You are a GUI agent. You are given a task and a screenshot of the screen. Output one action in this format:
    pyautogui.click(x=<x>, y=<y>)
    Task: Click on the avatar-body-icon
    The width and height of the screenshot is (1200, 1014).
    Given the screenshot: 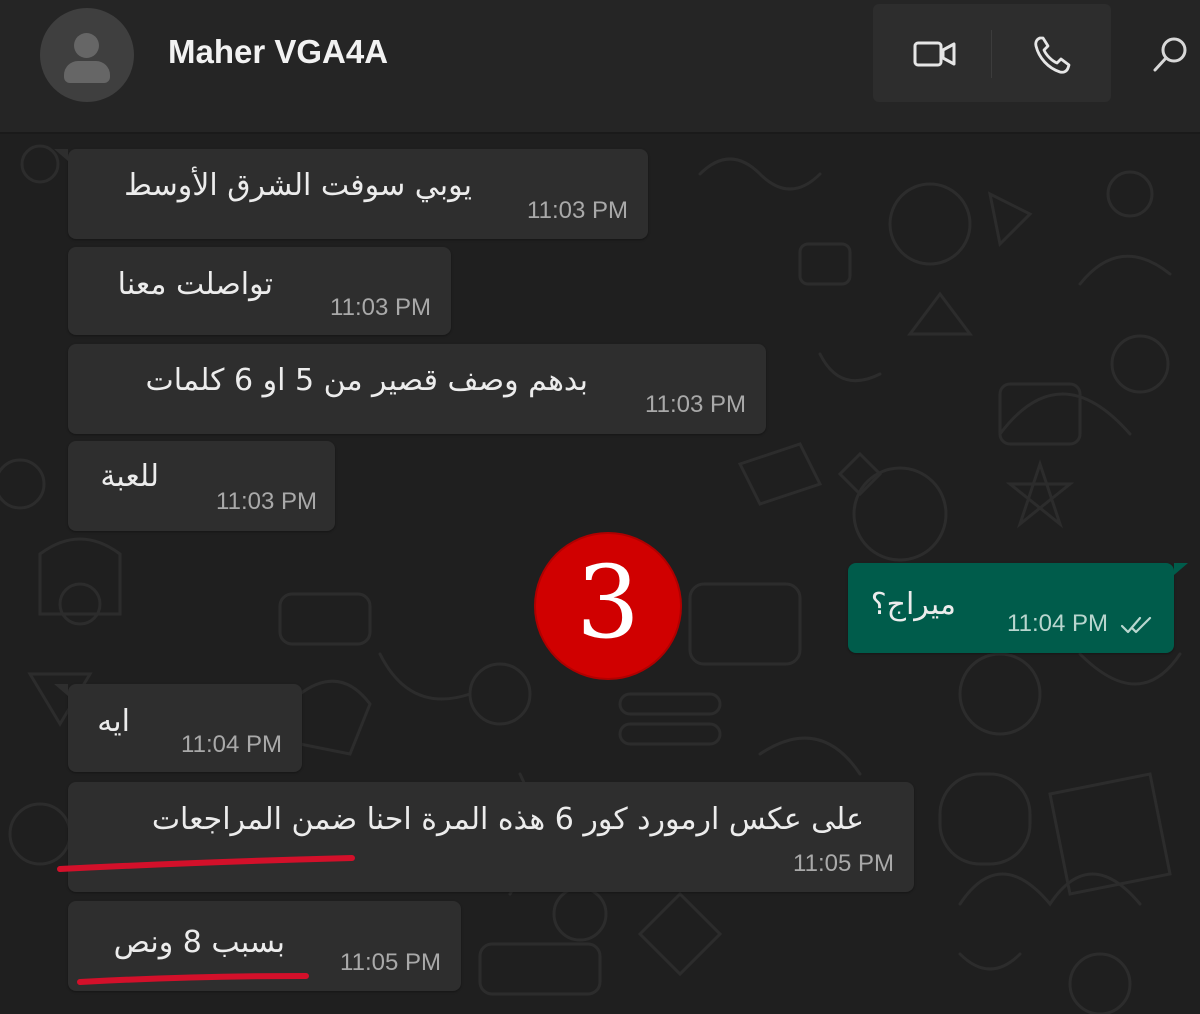 What is the action you would take?
    pyautogui.click(x=87, y=72)
    